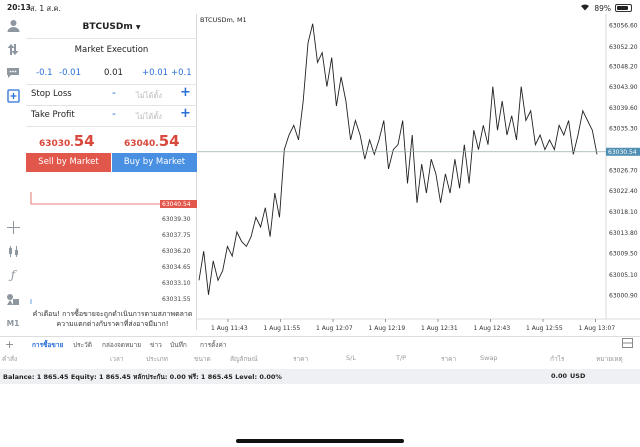  I want to click on col-time: เวลา, so click(117, 359).